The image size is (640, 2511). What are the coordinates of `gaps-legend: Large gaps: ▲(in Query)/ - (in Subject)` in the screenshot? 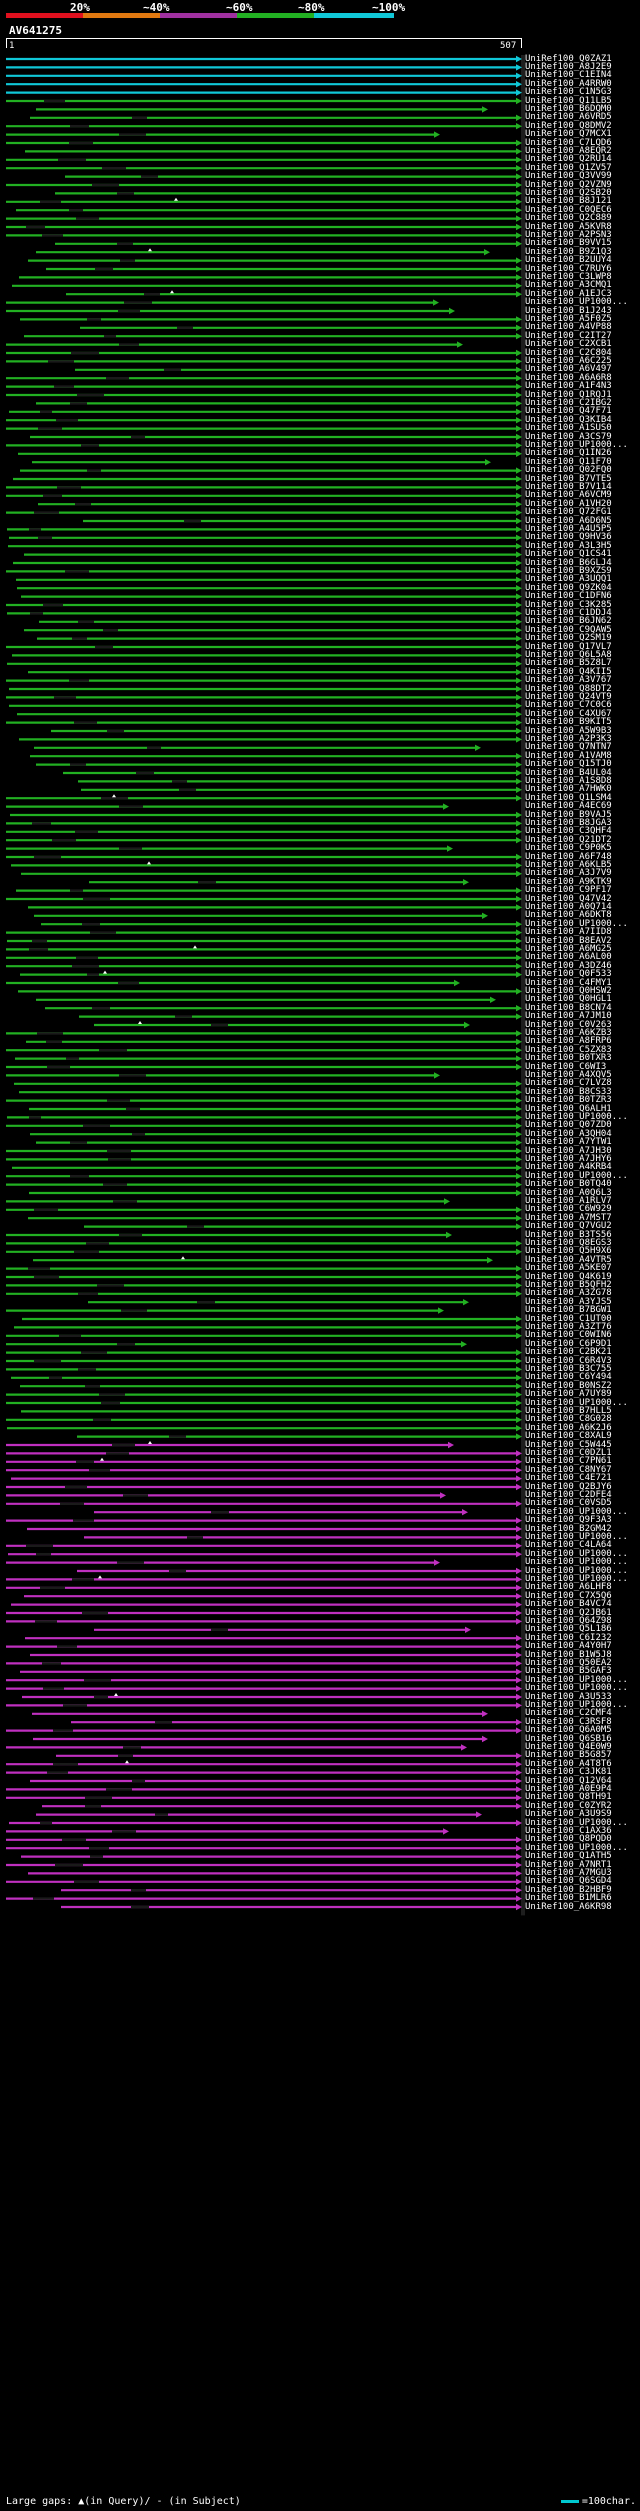 It's located at (123, 2501).